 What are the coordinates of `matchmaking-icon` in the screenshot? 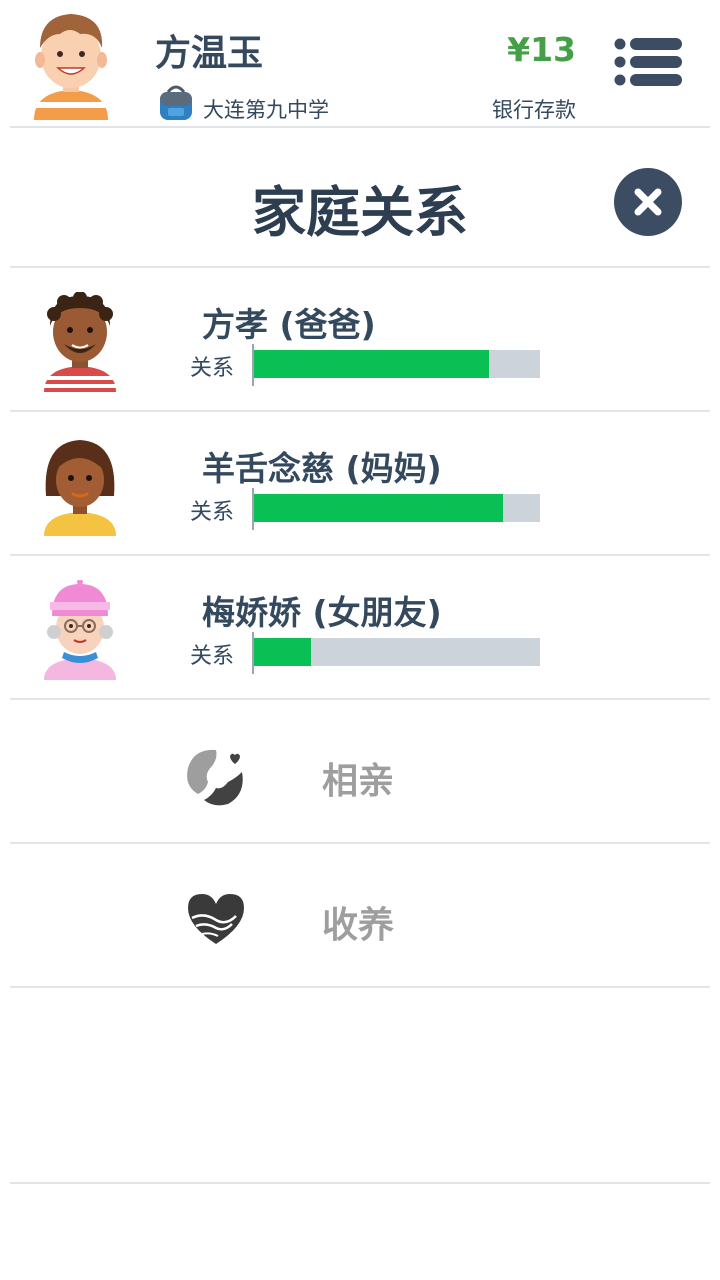 It's located at (216, 776).